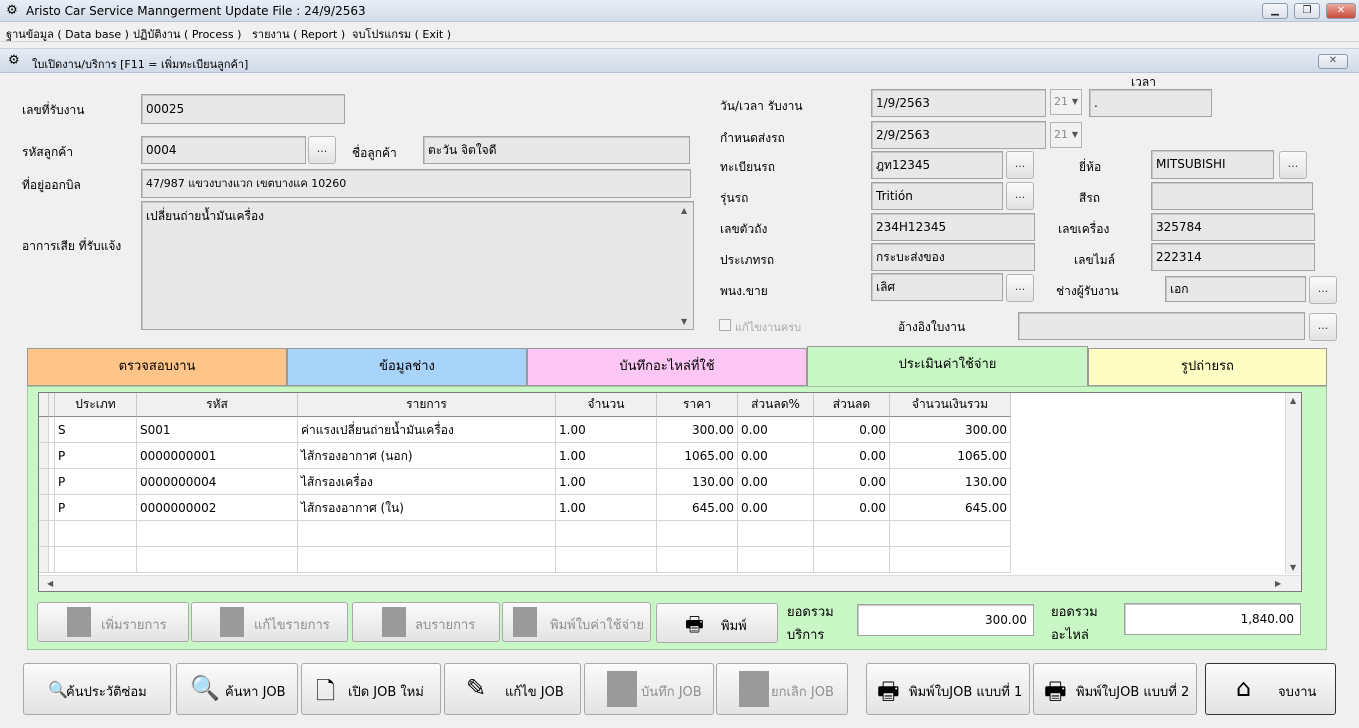 The image size is (1359, 728). What do you see at coordinates (1307, 11) in the screenshot?
I see `restore-button: ❐` at bounding box center [1307, 11].